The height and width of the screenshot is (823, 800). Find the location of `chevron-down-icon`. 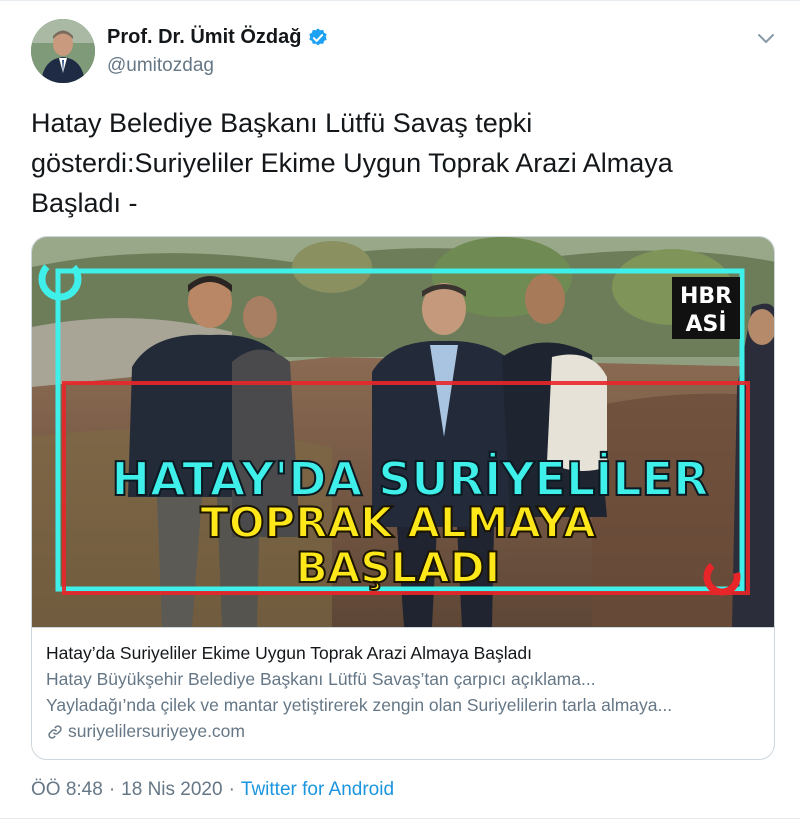

chevron-down-icon is located at coordinates (766, 38).